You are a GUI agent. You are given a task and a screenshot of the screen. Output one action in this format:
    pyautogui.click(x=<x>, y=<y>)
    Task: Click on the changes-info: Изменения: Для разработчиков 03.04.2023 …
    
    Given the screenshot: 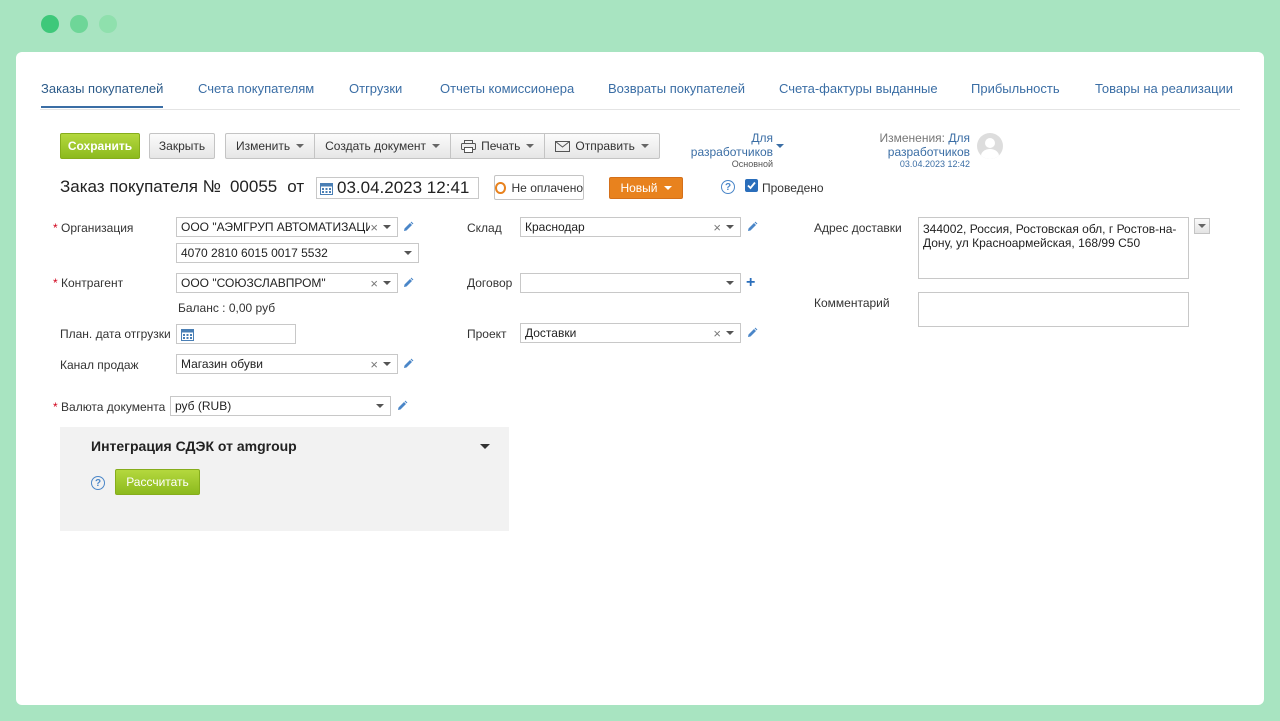 What is the action you would take?
    pyautogui.click(x=885, y=150)
    